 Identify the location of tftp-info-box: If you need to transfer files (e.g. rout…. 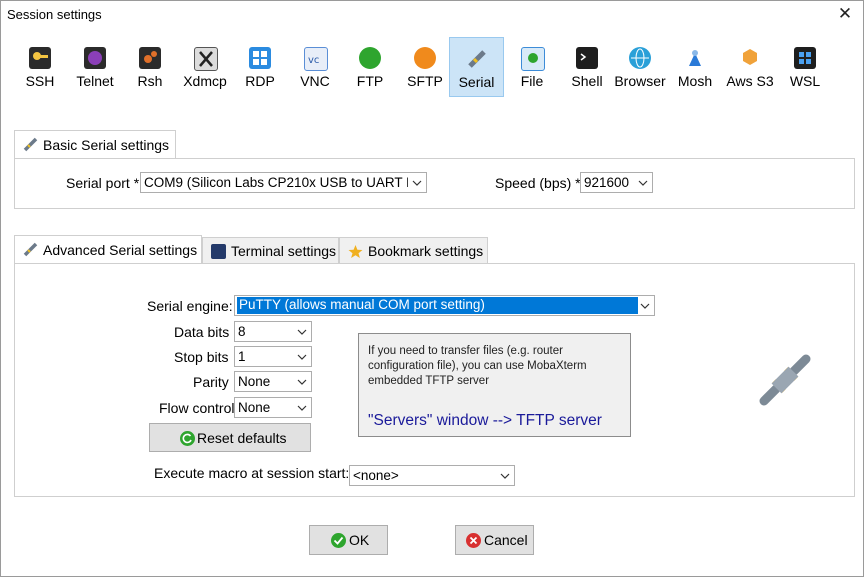
(494, 385).